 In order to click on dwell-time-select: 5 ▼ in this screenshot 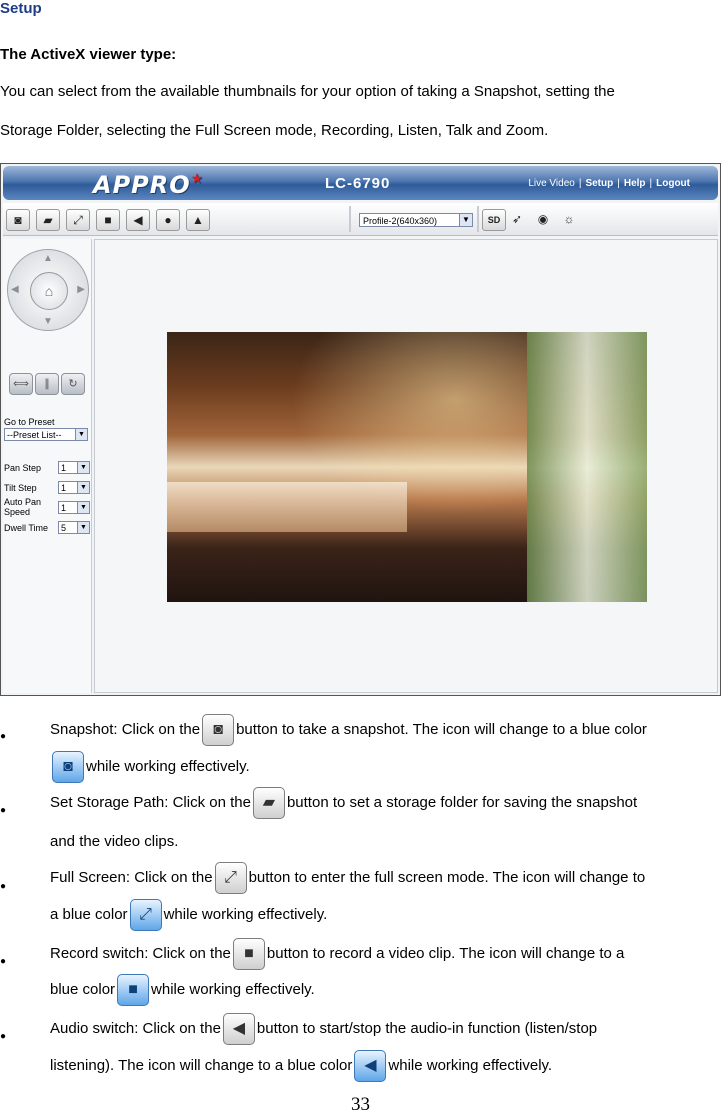, I will do `click(74, 527)`.